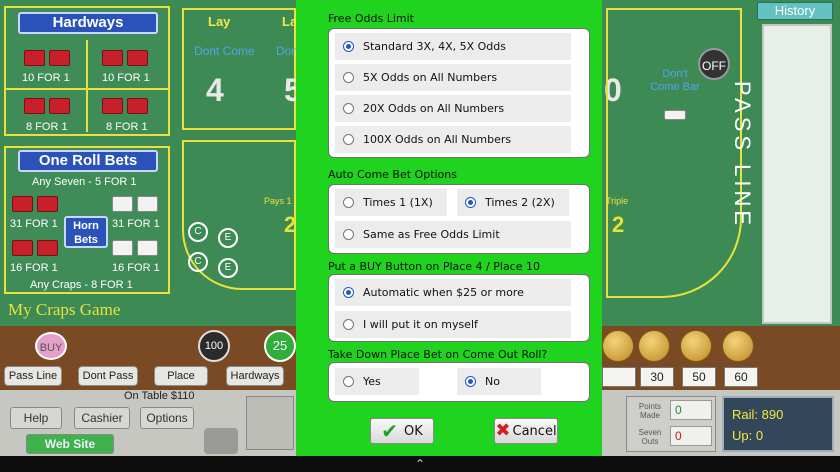 Image resolution: width=840 pixels, height=472 pixels. What do you see at coordinates (797, 174) in the screenshot?
I see `history-panel` at bounding box center [797, 174].